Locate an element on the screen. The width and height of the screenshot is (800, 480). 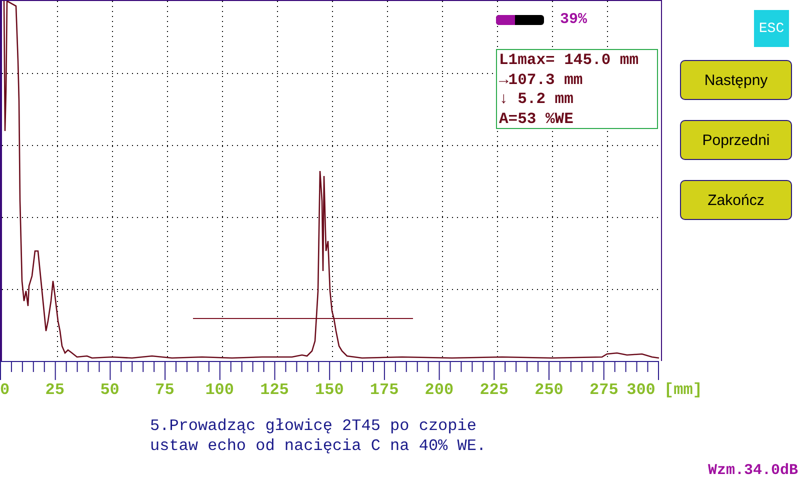
measurement-value: ↓ 5.2 mm is located at coordinates (536, 100).